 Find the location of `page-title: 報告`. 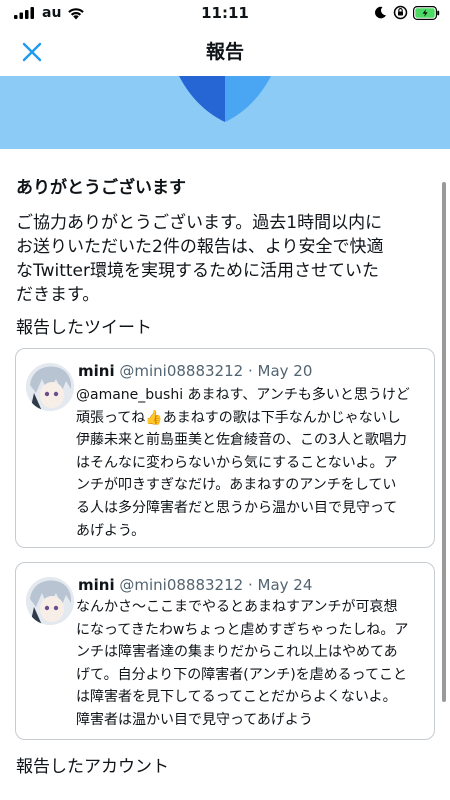

page-title: 報告 is located at coordinates (224, 52).